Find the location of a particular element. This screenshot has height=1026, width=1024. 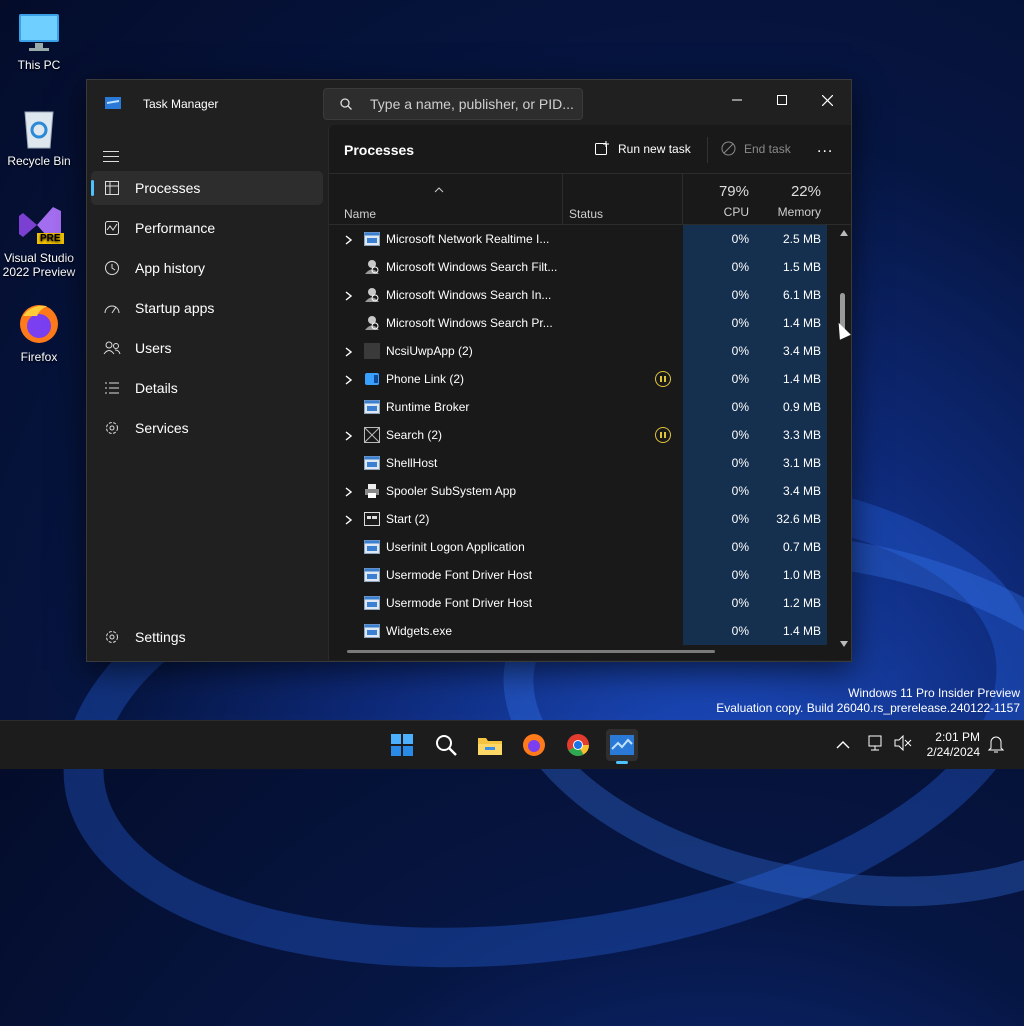

table-row: Phone Link (2) 0% 1.4 MB is located at coordinates (590, 379).